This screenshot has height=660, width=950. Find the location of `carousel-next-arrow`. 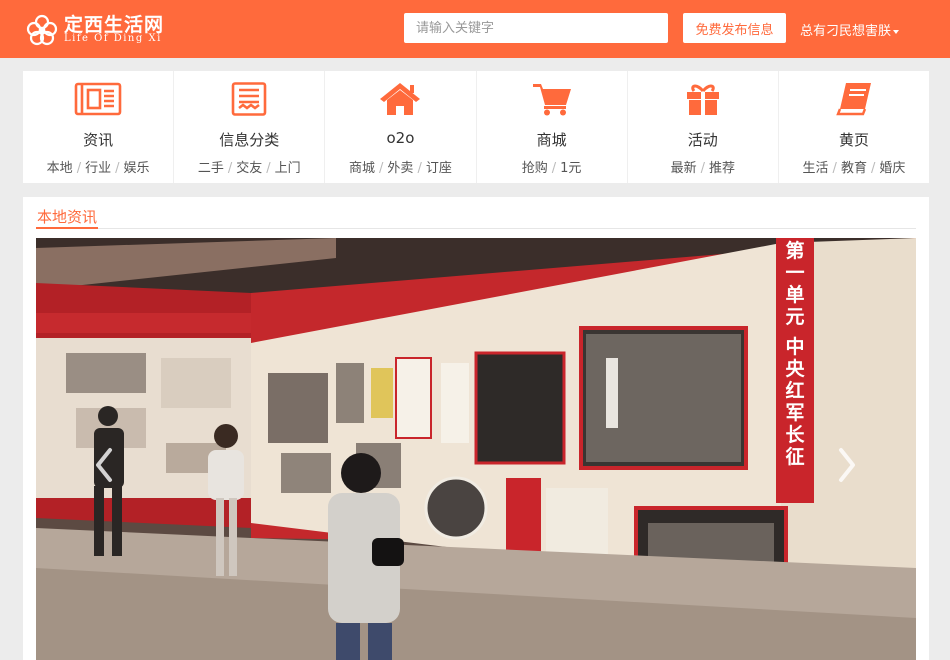

carousel-next-arrow is located at coordinates (847, 465).